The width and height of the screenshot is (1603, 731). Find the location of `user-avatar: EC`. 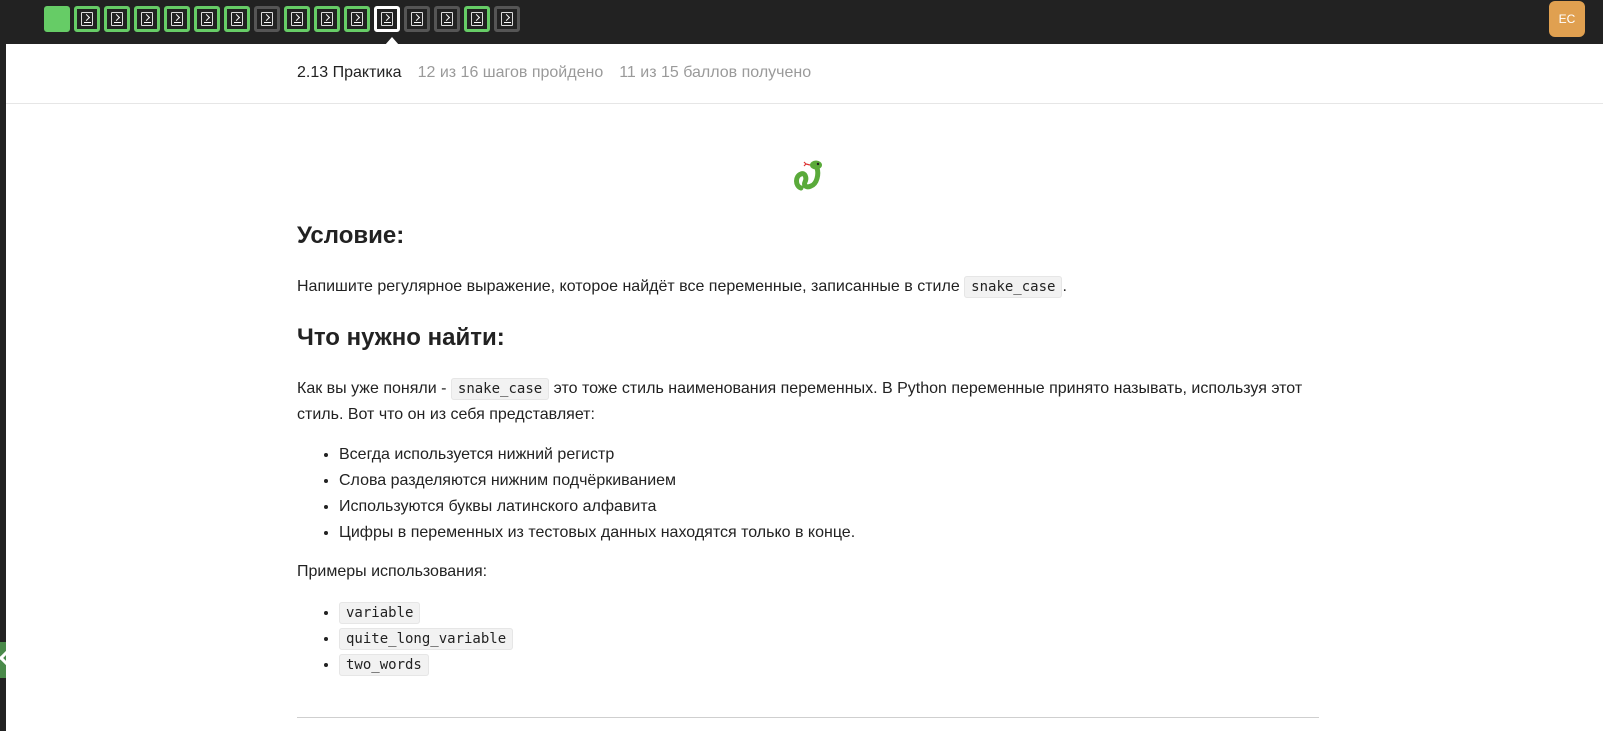

user-avatar: EC is located at coordinates (1567, 19).